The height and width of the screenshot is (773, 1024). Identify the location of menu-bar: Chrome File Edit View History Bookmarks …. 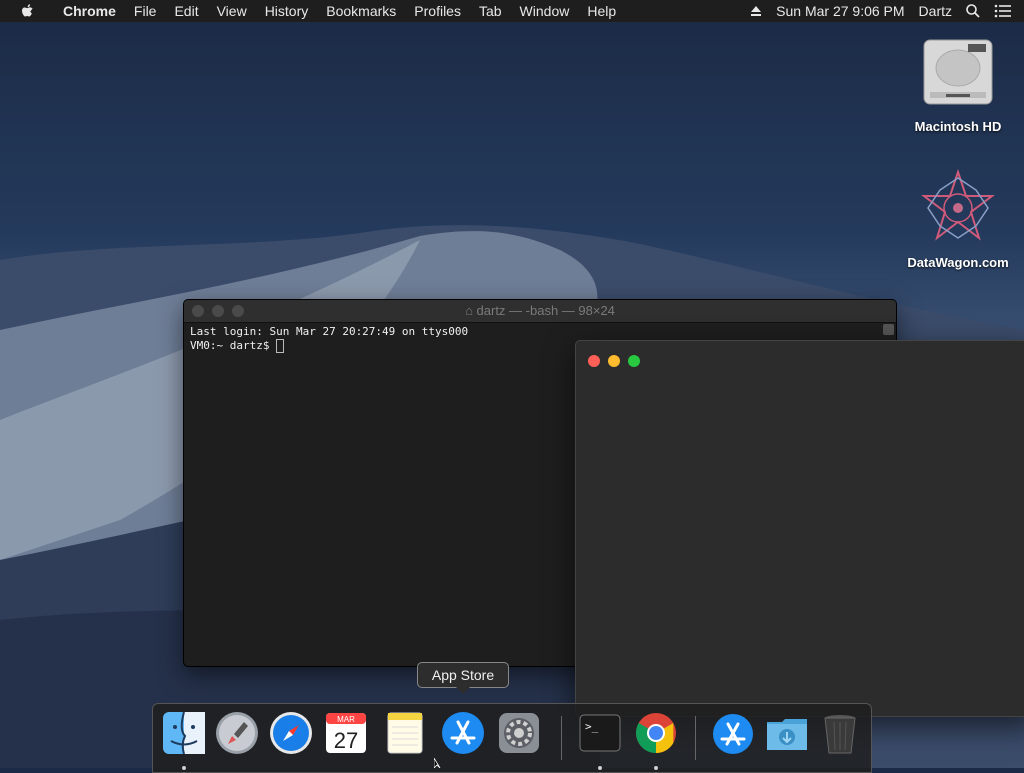
(512, 11).